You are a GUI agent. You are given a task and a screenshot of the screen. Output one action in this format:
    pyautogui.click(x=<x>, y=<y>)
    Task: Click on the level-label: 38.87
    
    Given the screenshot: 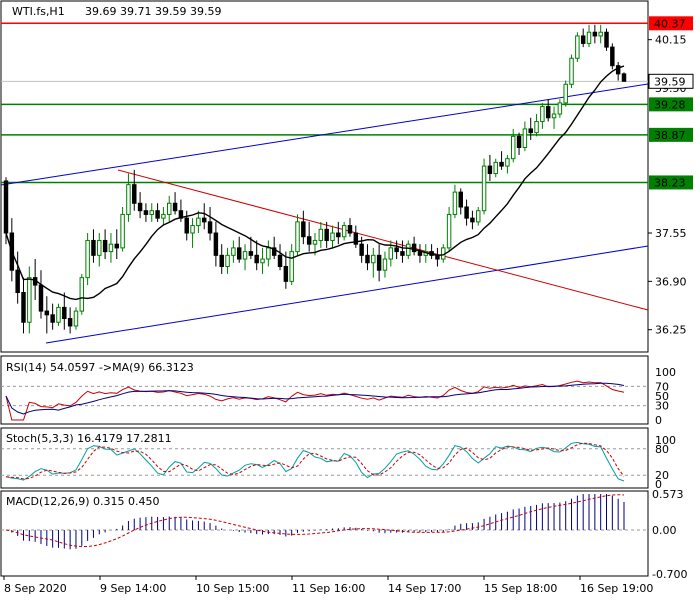 What is the action you would take?
    pyautogui.click(x=670, y=135)
    